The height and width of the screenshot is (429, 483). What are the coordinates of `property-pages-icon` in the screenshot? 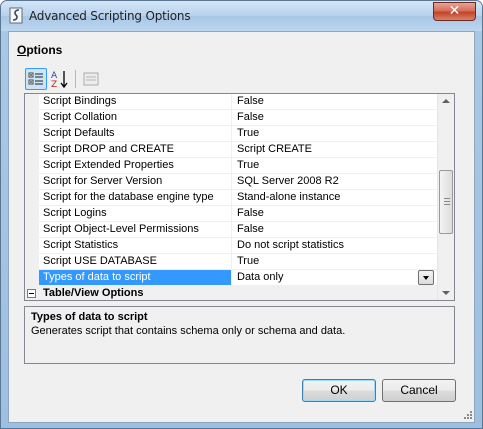 It's located at (91, 79).